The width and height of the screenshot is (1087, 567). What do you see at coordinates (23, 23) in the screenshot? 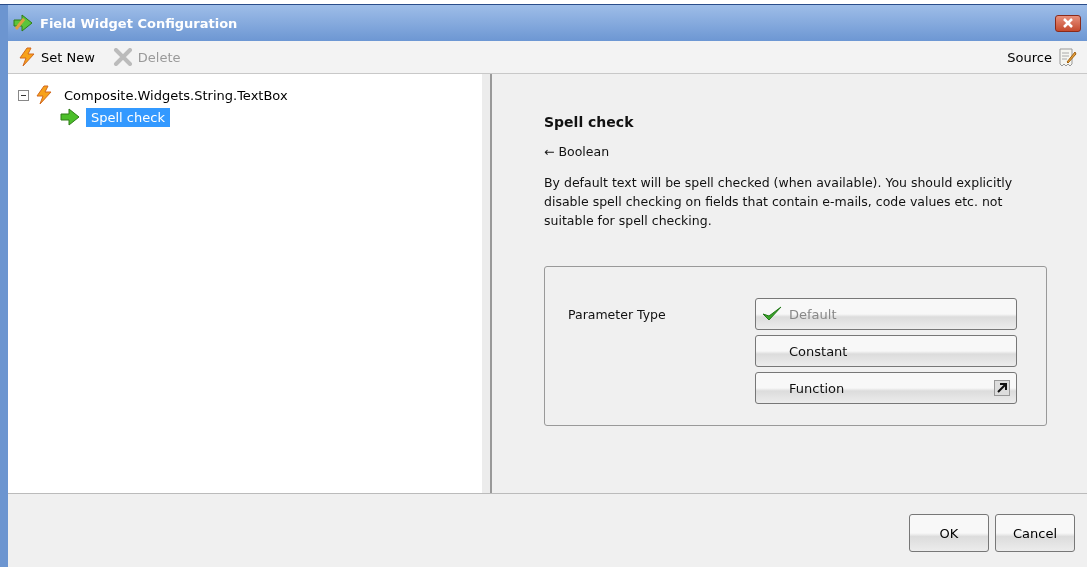
I see `edit-arrow-icon` at bounding box center [23, 23].